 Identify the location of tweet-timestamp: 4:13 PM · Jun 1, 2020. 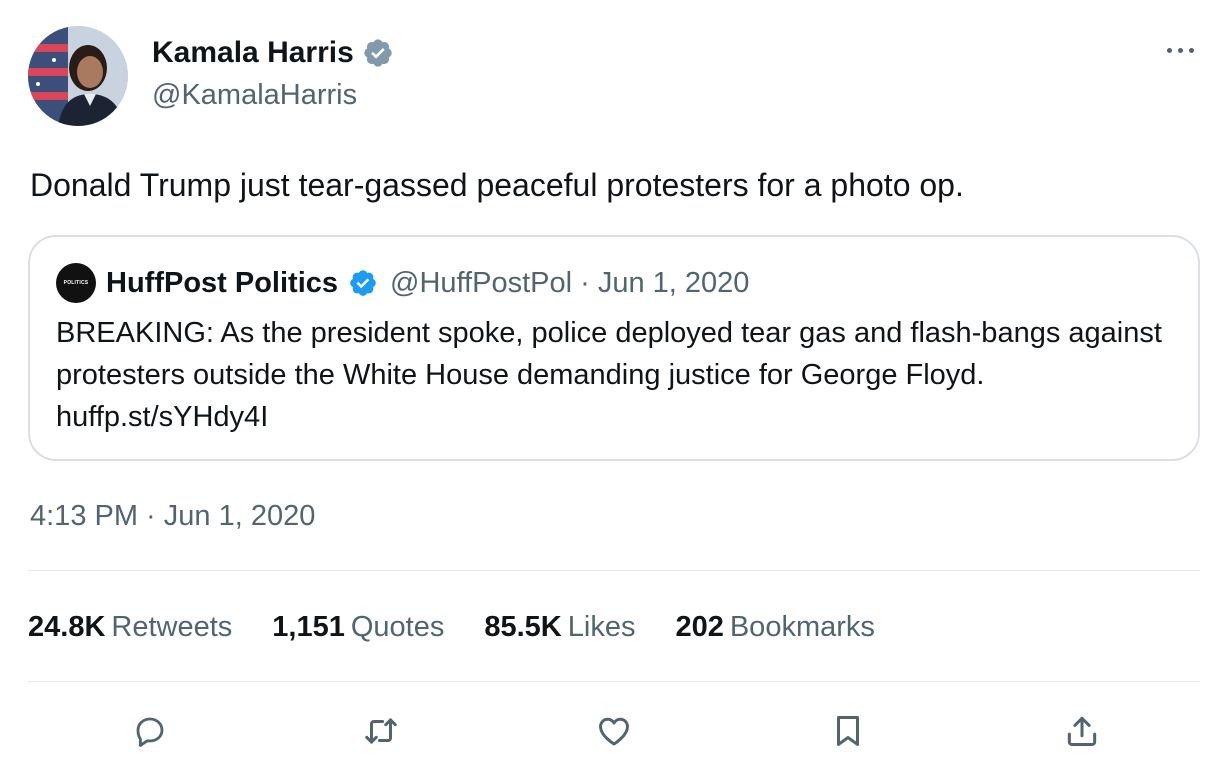
(172, 516).